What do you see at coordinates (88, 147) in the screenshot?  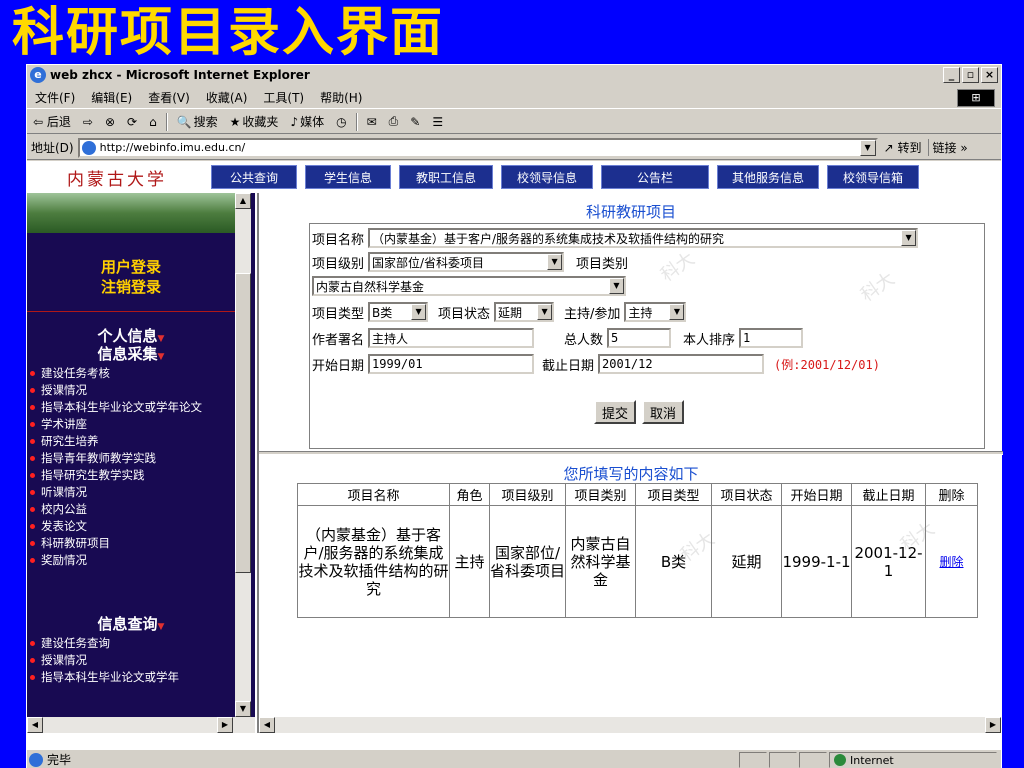 I see `page-icon` at bounding box center [88, 147].